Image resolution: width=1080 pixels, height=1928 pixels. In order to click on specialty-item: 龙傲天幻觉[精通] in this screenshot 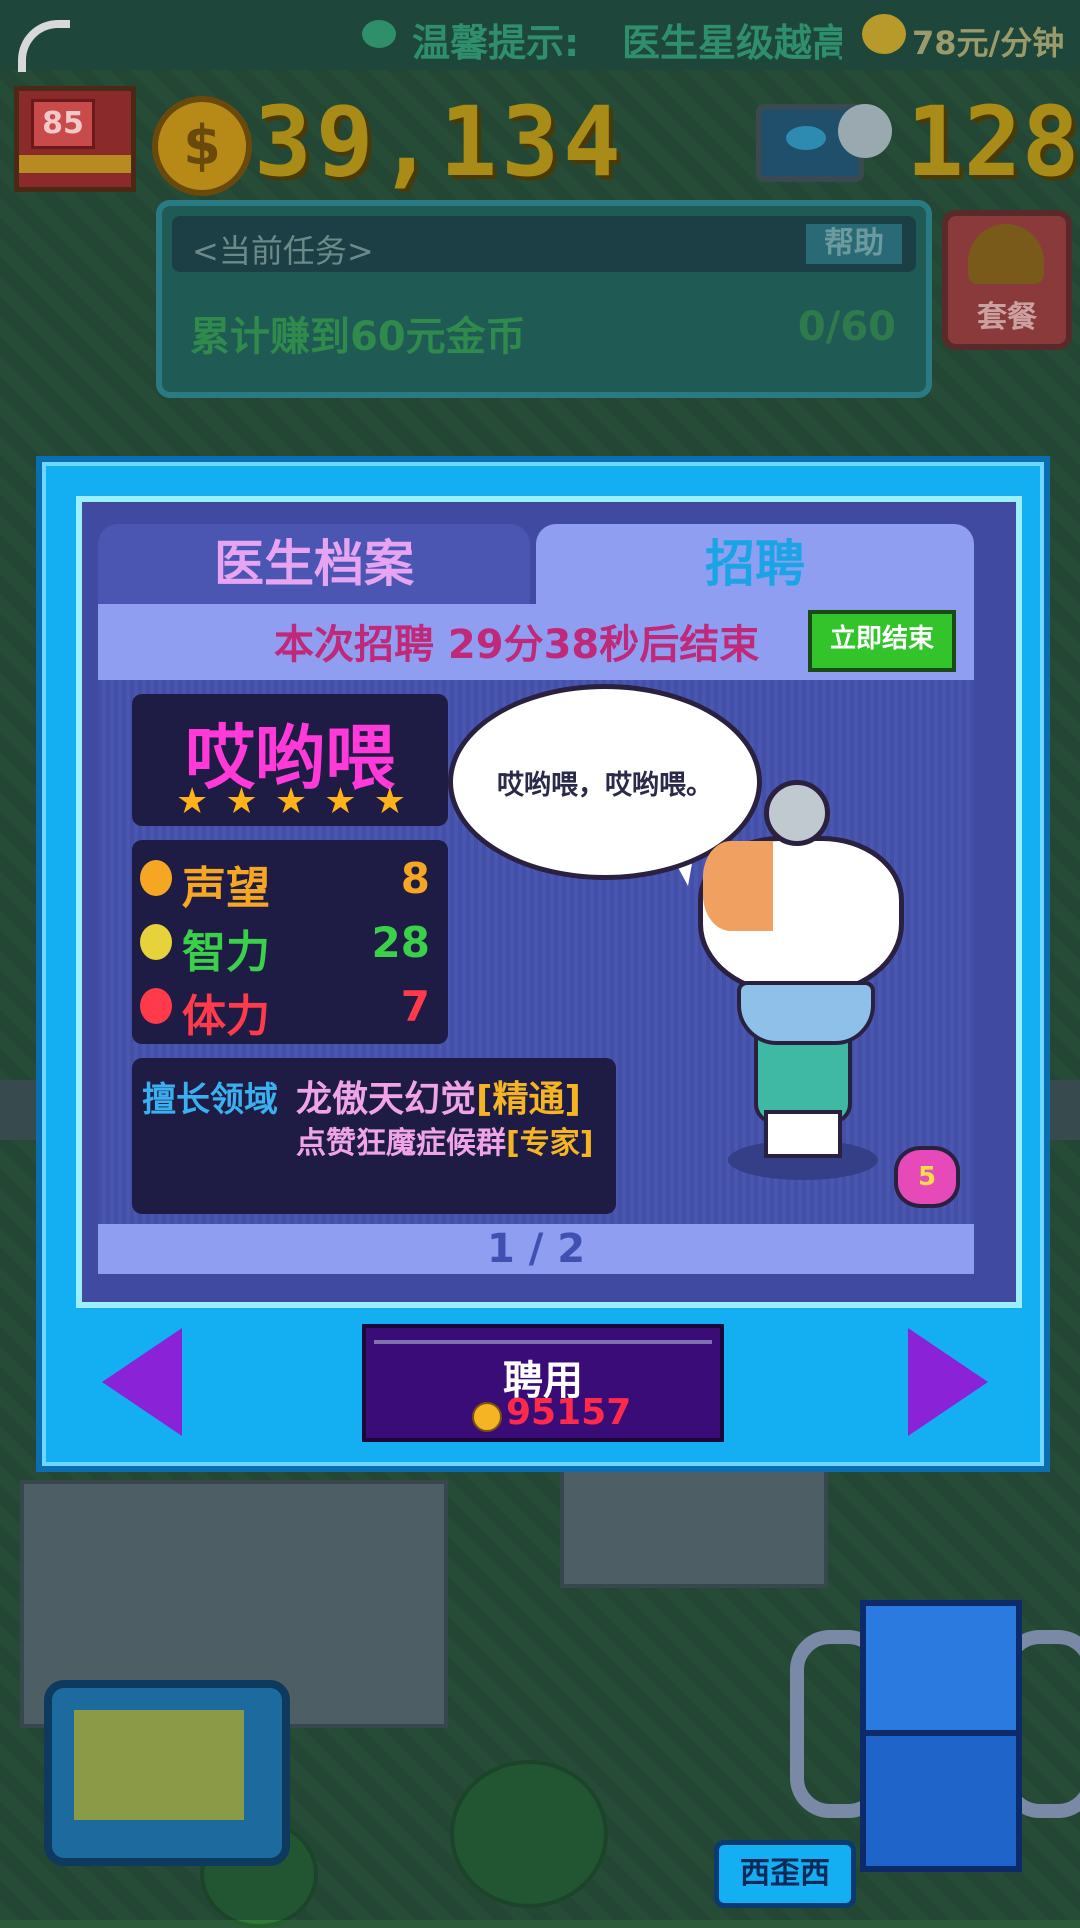, I will do `click(438, 1096)`.